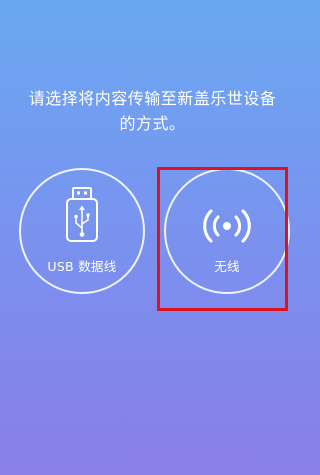 This screenshot has height=475, width=320. I want to click on instruction-line-2: 的方式。, so click(152, 123).